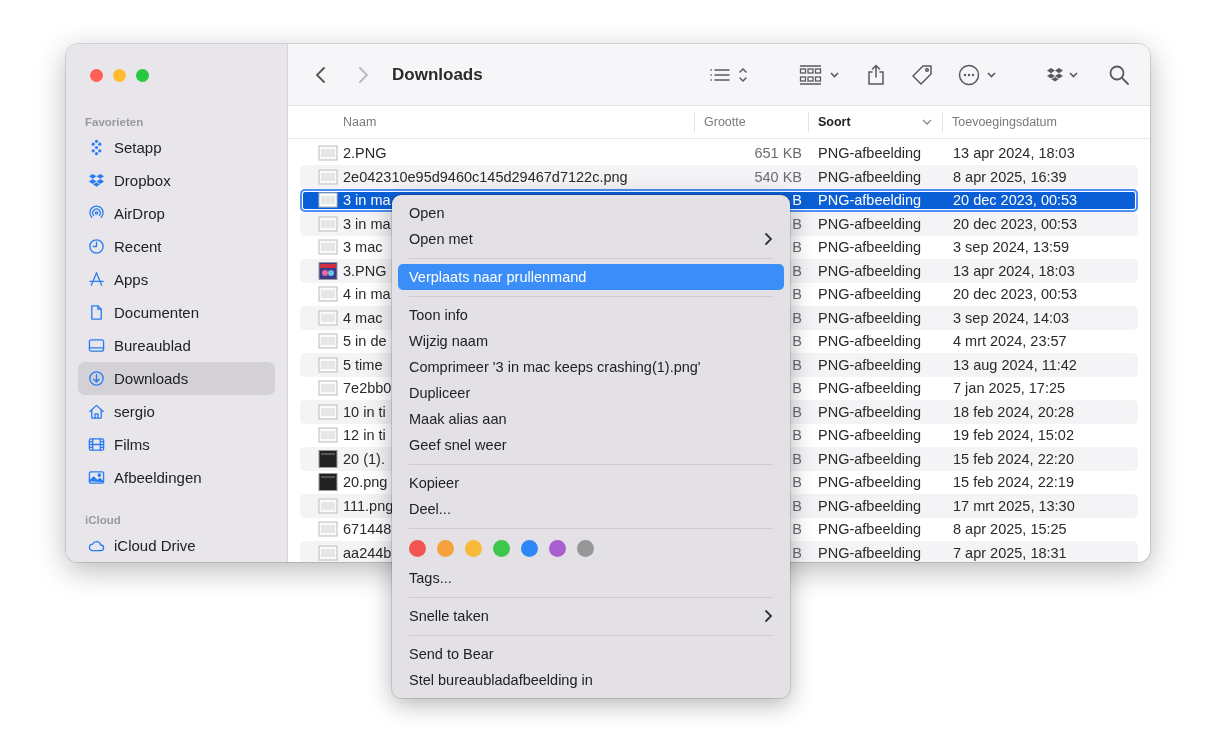 The height and width of the screenshot is (737, 1216). What do you see at coordinates (1009, 388) in the screenshot?
I see `date-added: 7 jan 2025, 17:25` at bounding box center [1009, 388].